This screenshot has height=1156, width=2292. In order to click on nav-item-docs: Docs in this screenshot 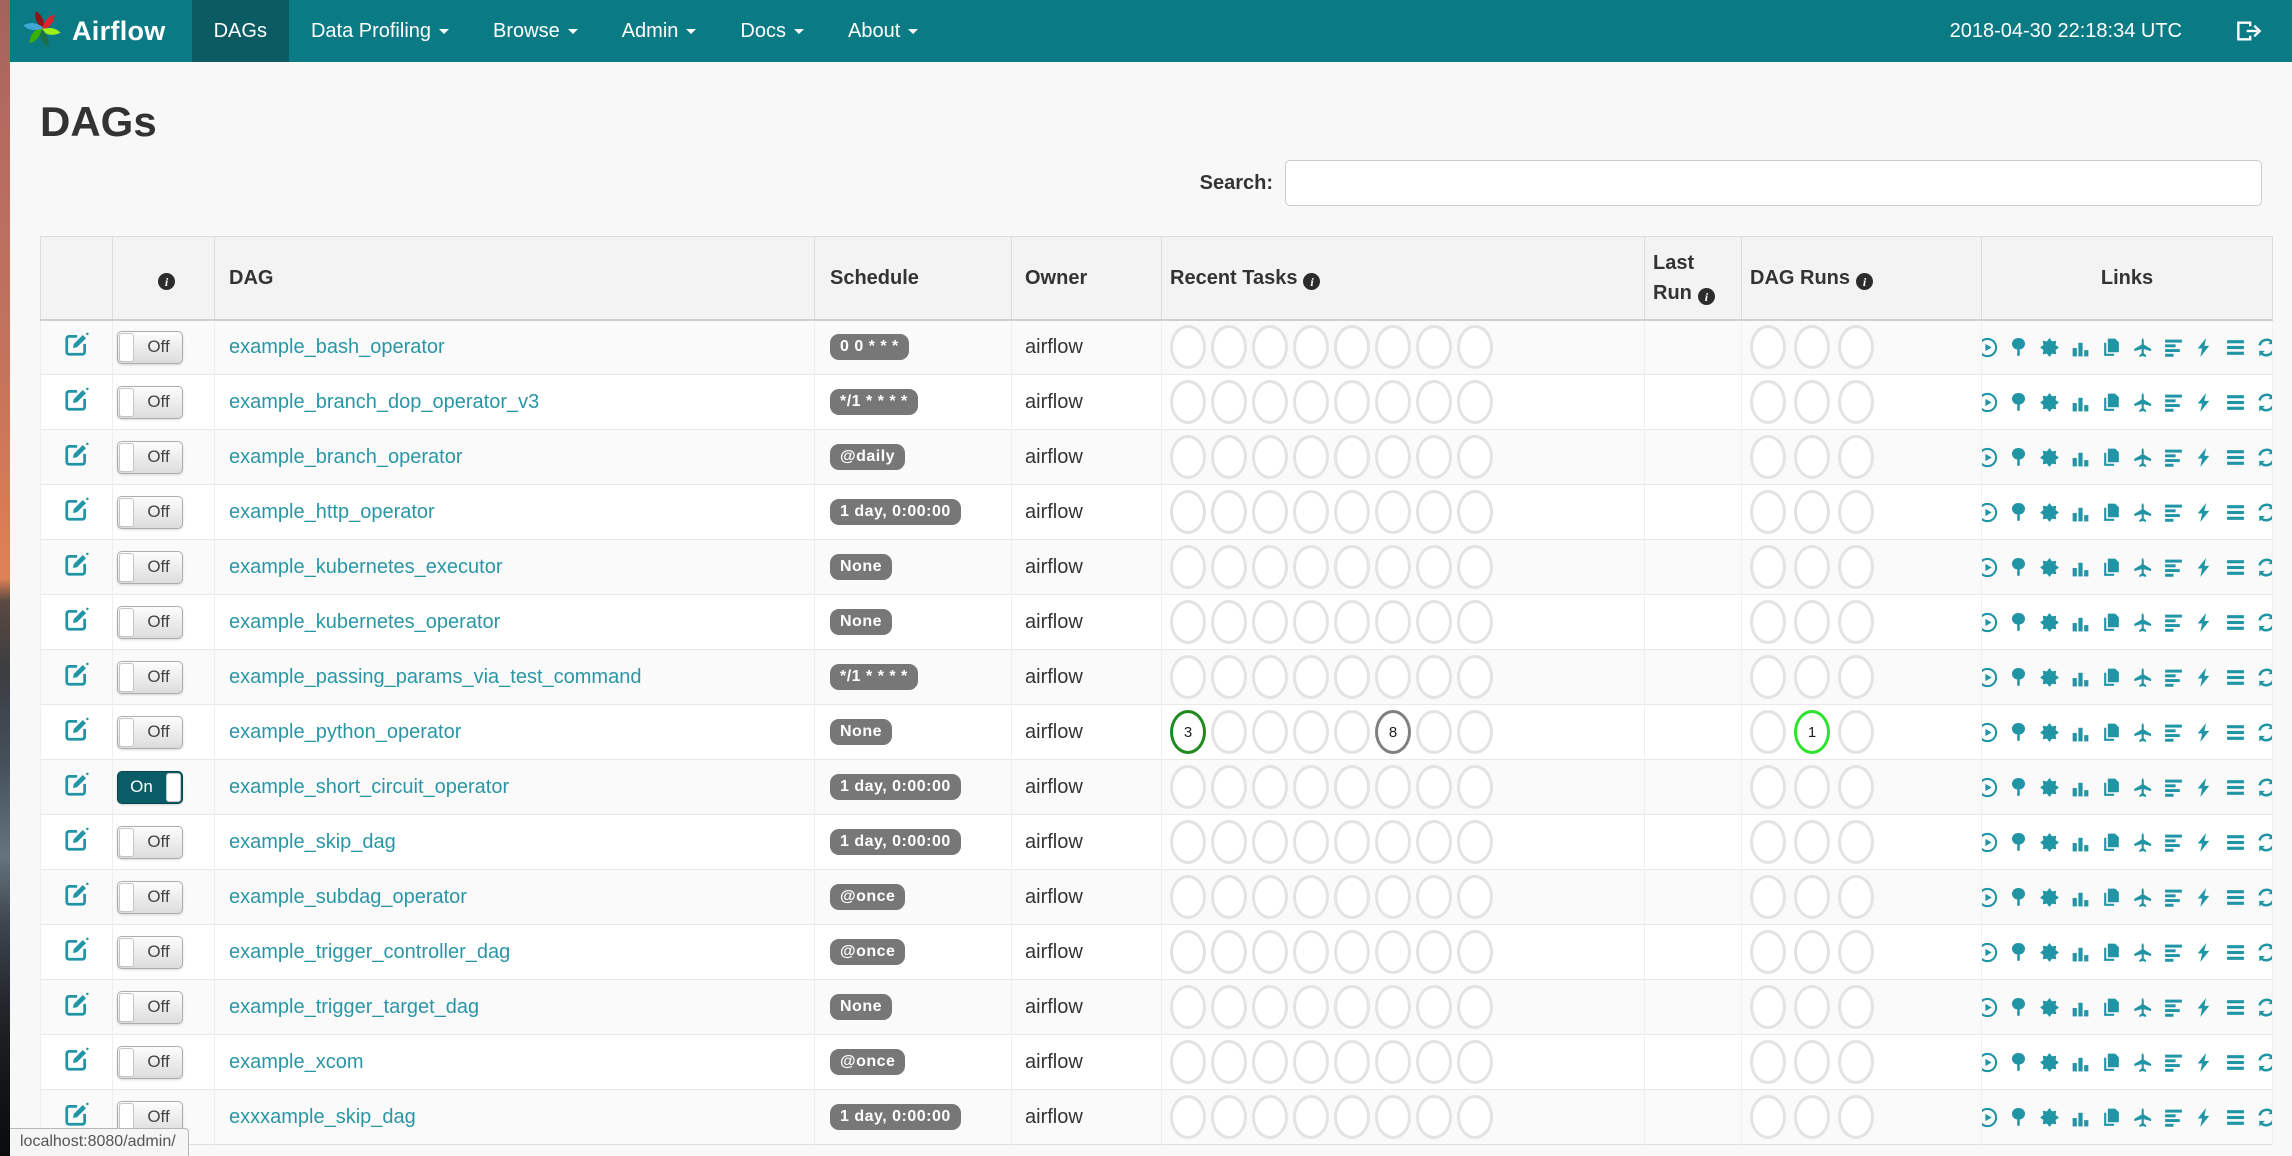, I will do `click(772, 31)`.